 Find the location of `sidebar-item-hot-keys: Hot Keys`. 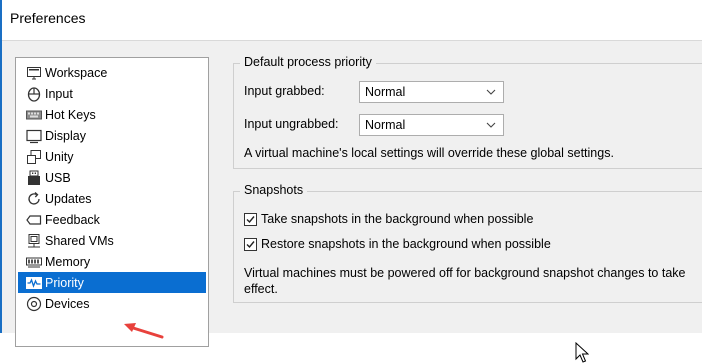

sidebar-item-hot-keys: Hot Keys is located at coordinates (112, 114).